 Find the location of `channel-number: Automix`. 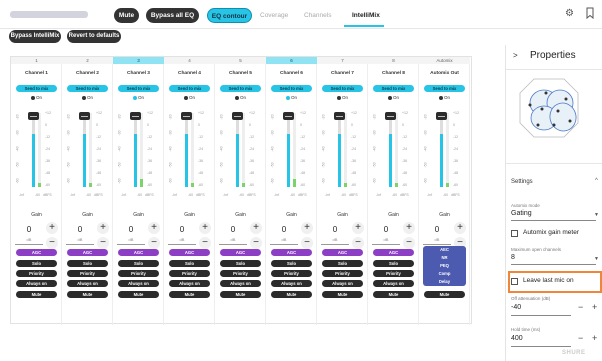

channel-number: Automix is located at coordinates (444, 60).